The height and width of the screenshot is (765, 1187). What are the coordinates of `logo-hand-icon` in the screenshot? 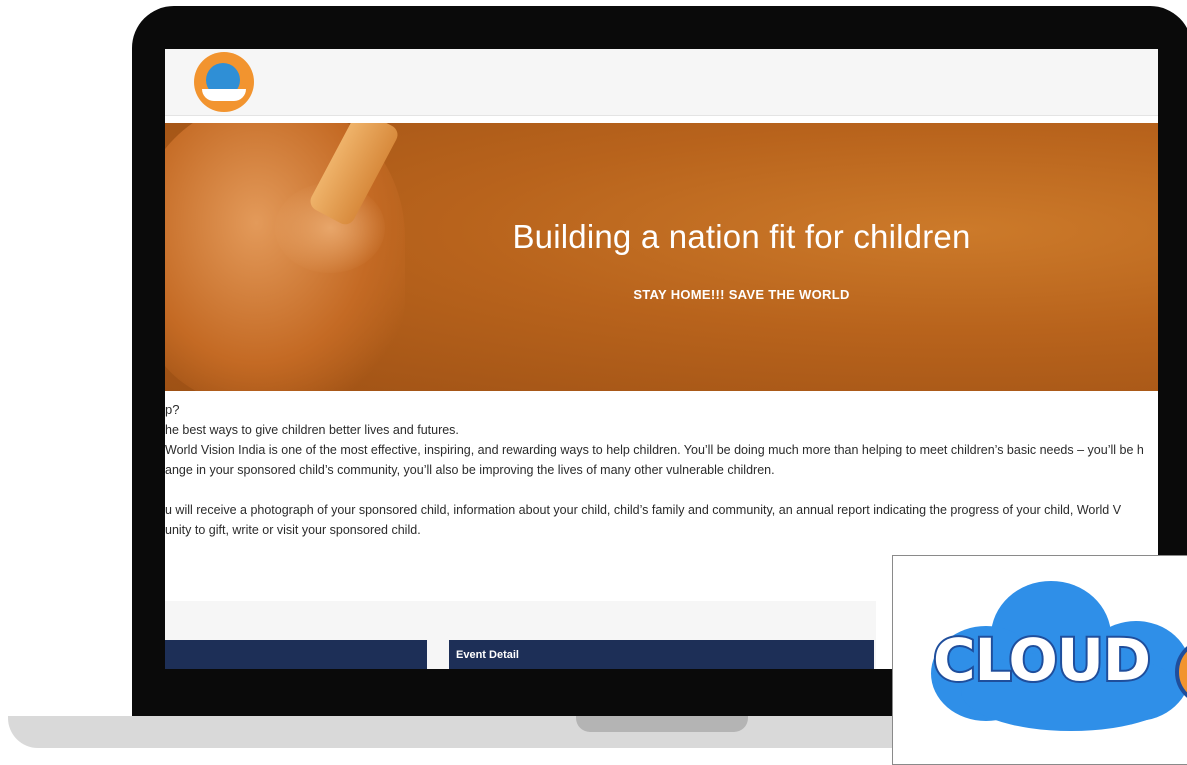 It's located at (224, 95).